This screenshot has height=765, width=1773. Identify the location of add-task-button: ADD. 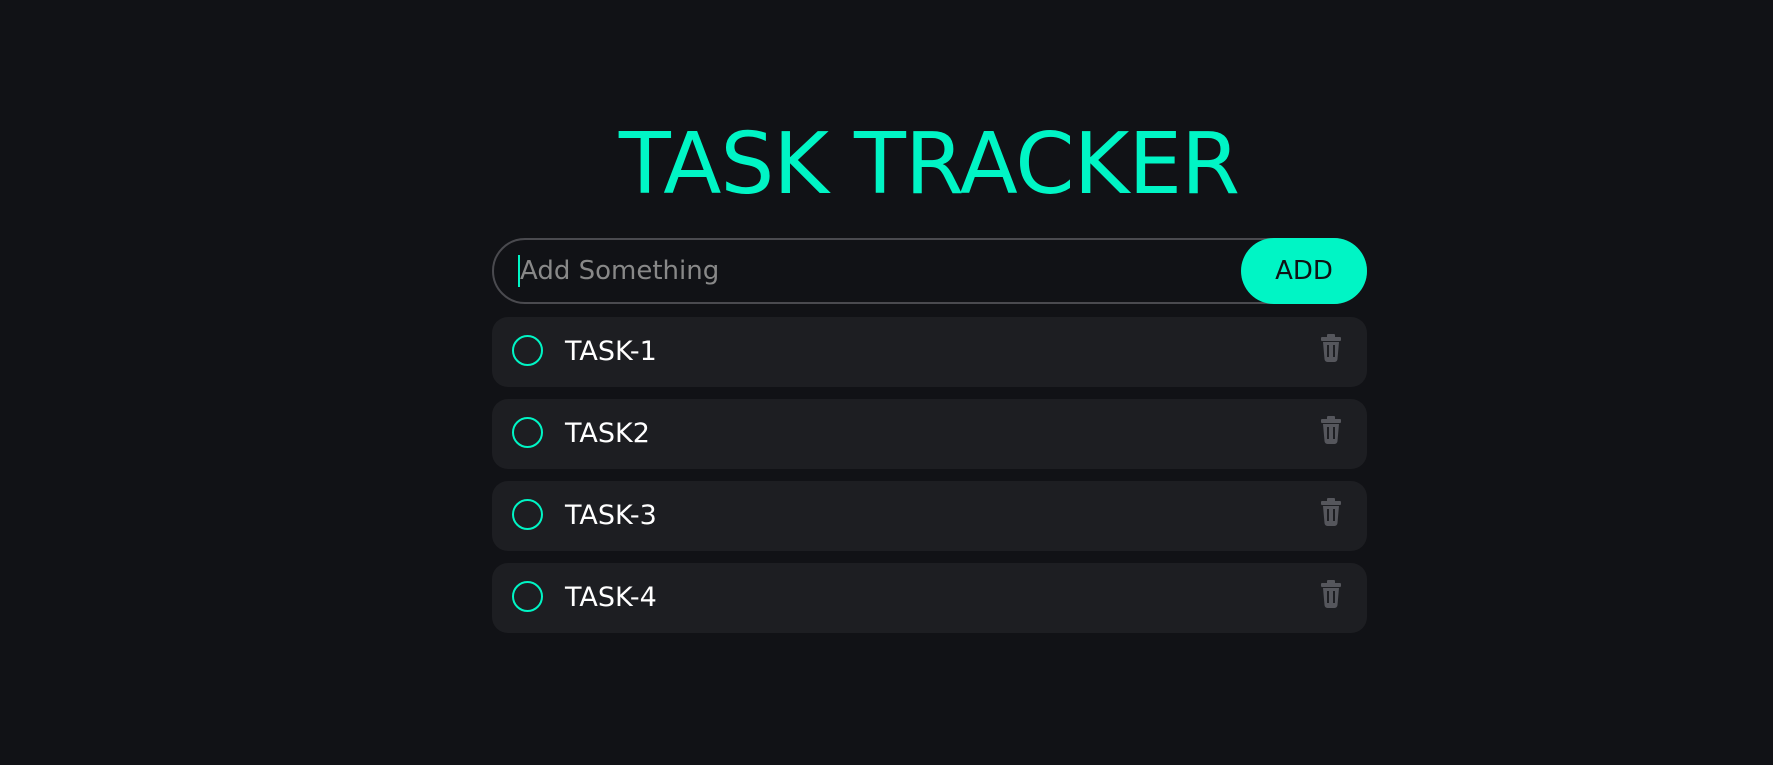
(1304, 271).